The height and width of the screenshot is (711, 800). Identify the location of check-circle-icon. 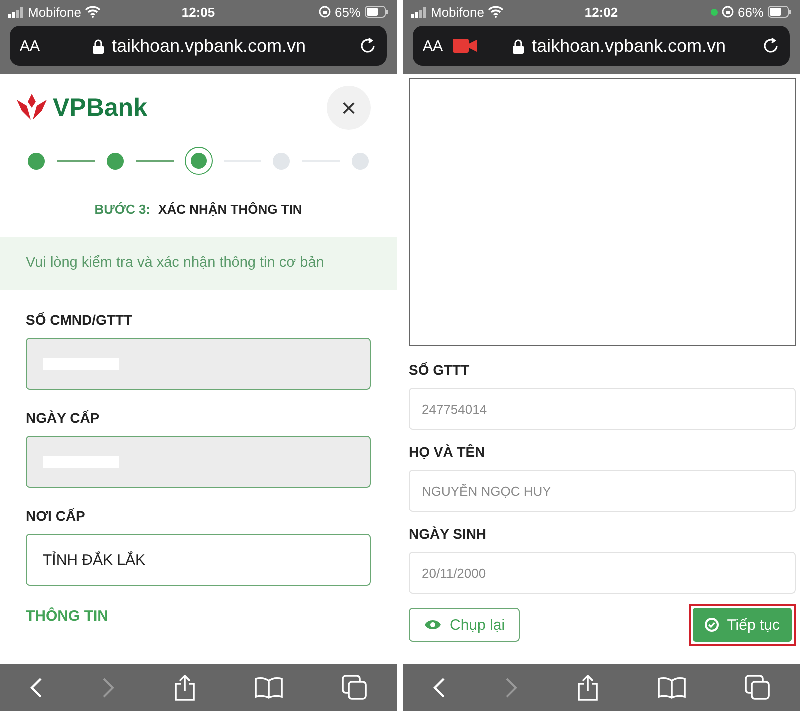
(712, 625).